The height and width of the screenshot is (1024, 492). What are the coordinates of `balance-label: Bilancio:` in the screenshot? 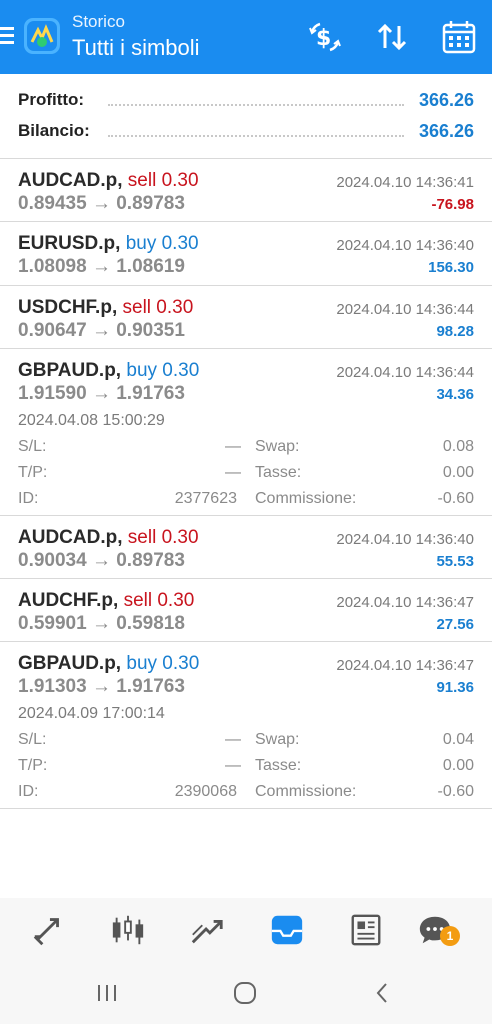 It's located at (54, 130).